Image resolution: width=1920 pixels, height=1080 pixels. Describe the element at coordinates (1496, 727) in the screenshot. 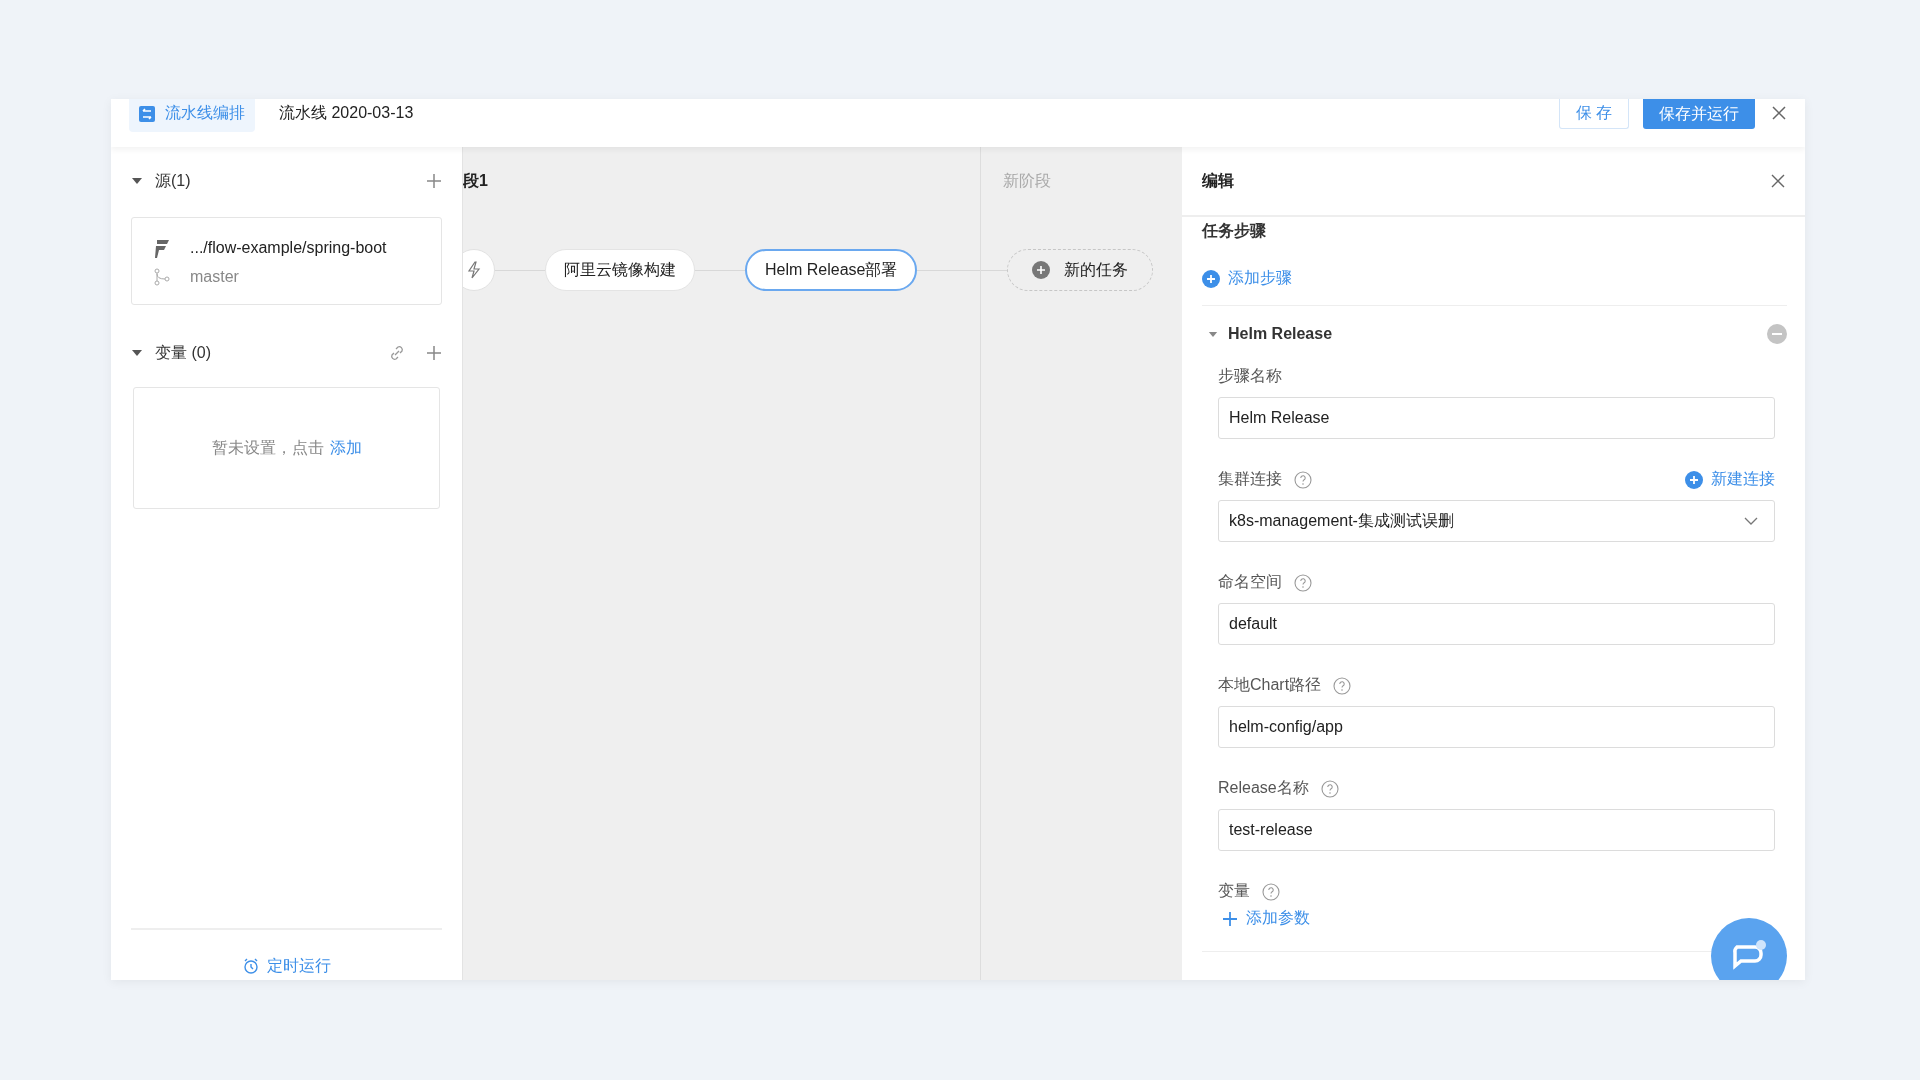

I see `text-input-field: helm-config/app` at that location.